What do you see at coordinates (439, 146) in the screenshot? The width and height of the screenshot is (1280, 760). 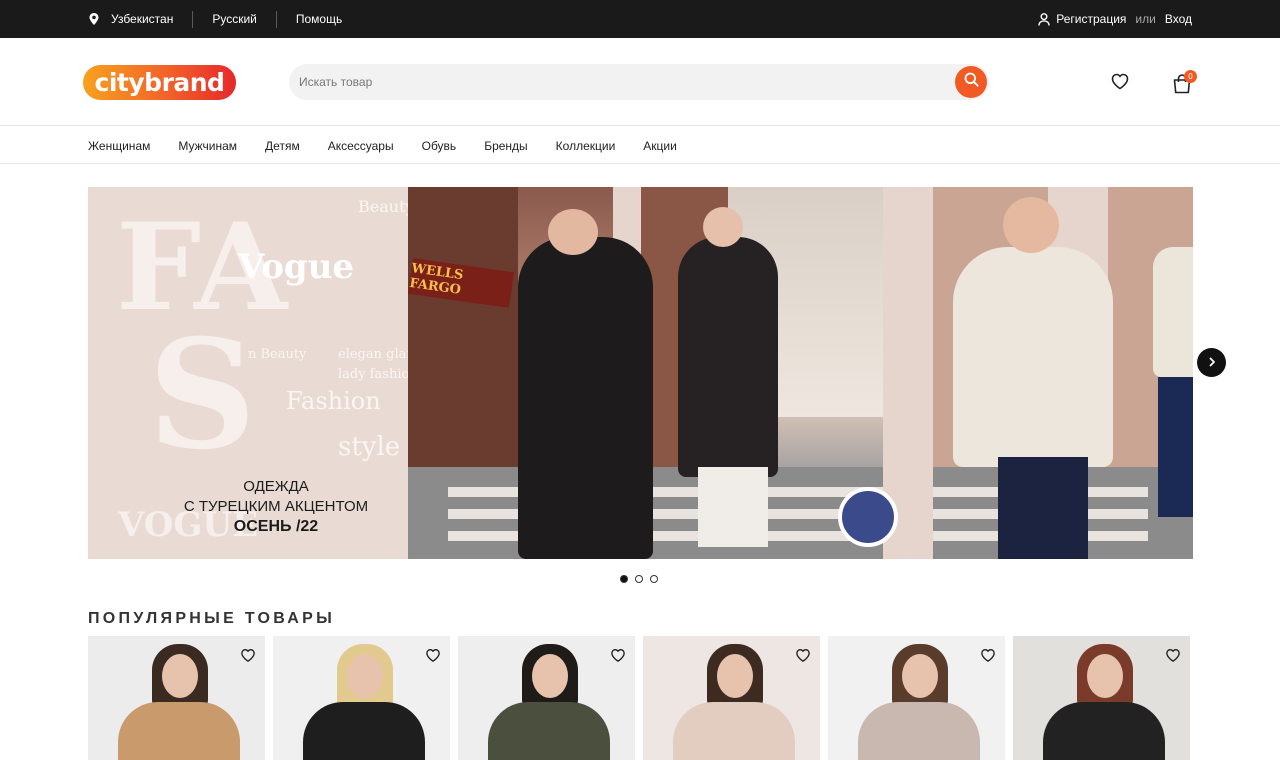 I see `nav-item-shoes: Обувь` at bounding box center [439, 146].